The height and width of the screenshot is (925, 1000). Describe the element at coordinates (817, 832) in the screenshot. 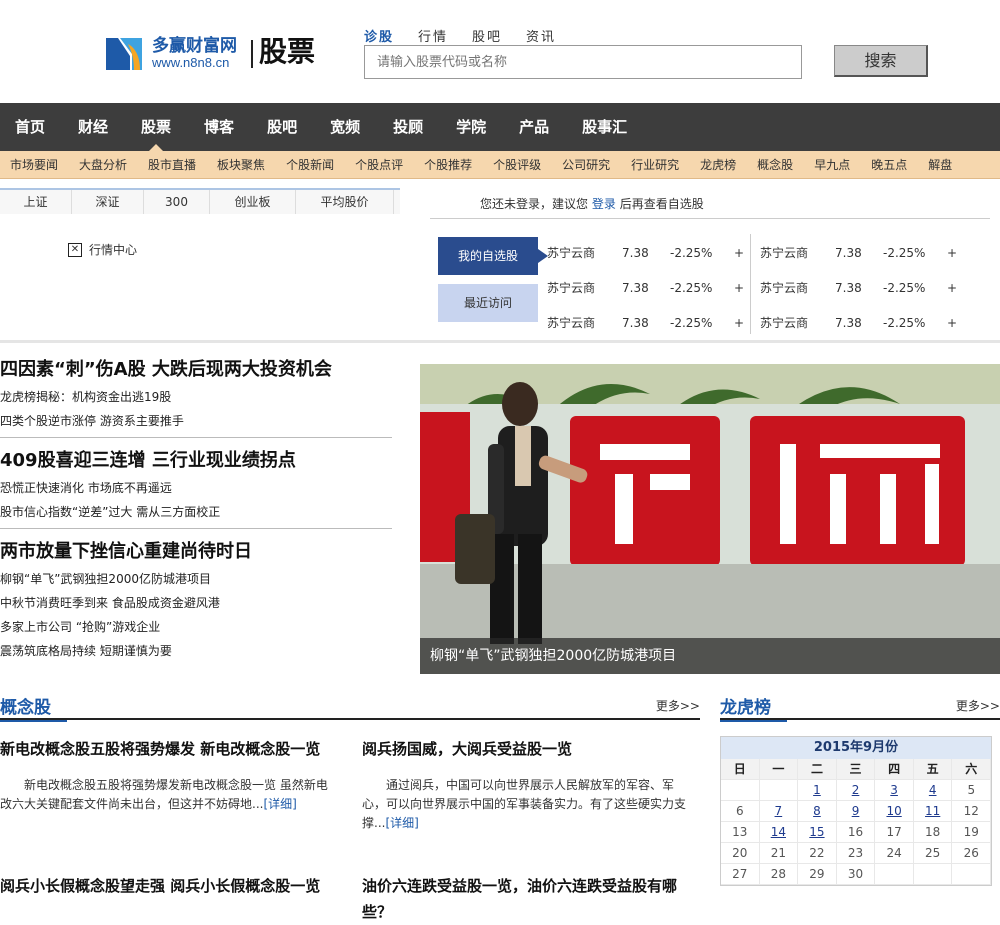

I see `calendar-day: 15` at that location.